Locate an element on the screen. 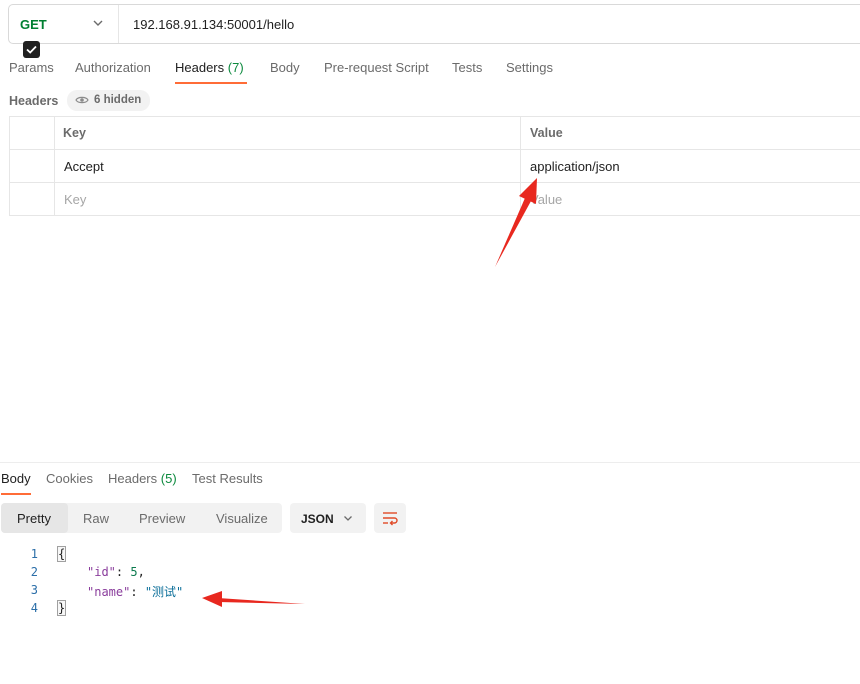 The width and height of the screenshot is (860, 684). json-key: "name" is located at coordinates (109, 592).